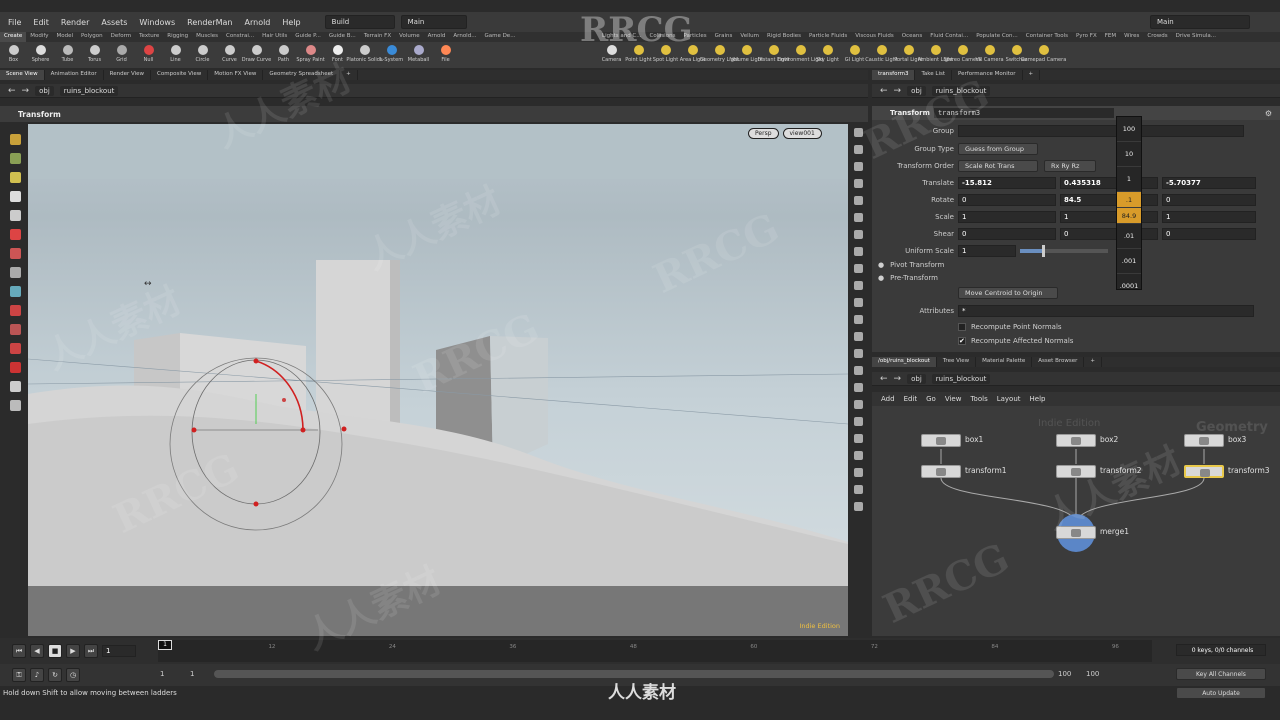 The width and height of the screenshot is (1280, 720). Describe the element at coordinates (302, 75) in the screenshot. I see `tab-geometry-spreadsheet: Geometry Spreadsheet` at that location.